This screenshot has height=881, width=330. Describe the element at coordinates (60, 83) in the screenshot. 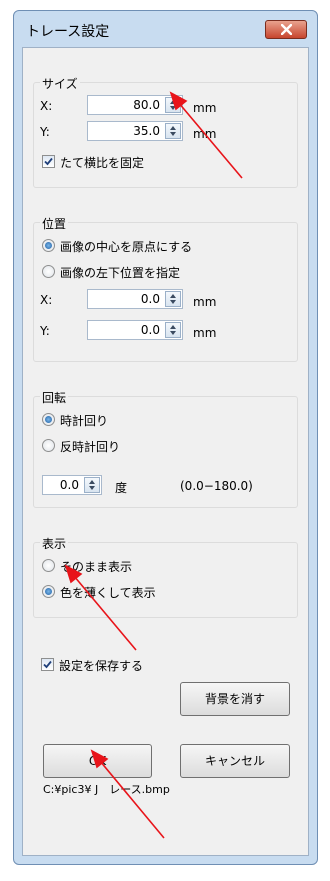

I see `size-group-label: サイズ` at that location.